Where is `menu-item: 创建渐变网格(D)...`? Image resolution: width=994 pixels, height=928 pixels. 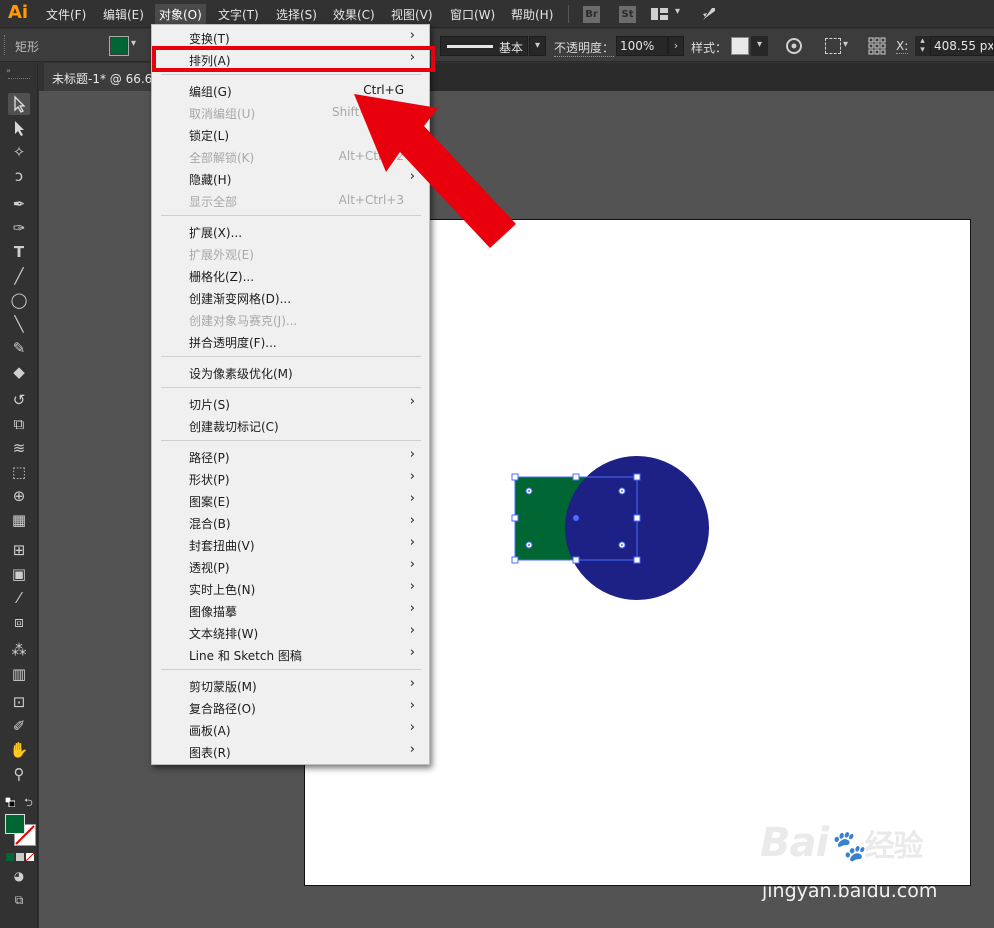 menu-item: 创建渐变网格(D)... is located at coordinates (290, 297).